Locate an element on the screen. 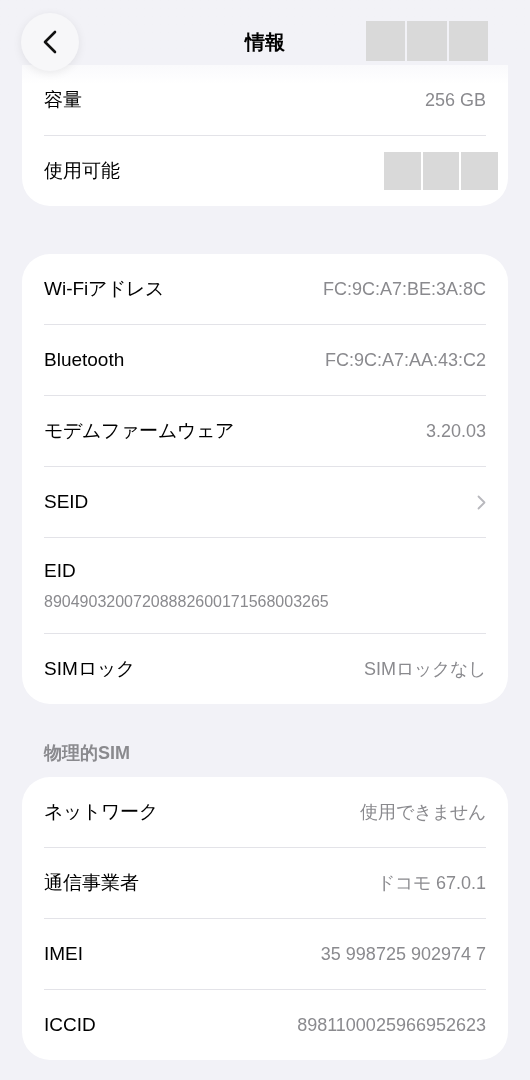 This screenshot has height=1080, width=530. row-label: Bluetooth is located at coordinates (84, 359).